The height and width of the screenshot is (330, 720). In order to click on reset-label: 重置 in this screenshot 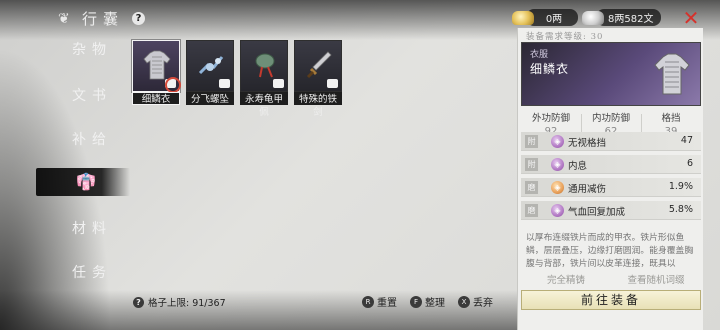, I will do `click(387, 303)`.